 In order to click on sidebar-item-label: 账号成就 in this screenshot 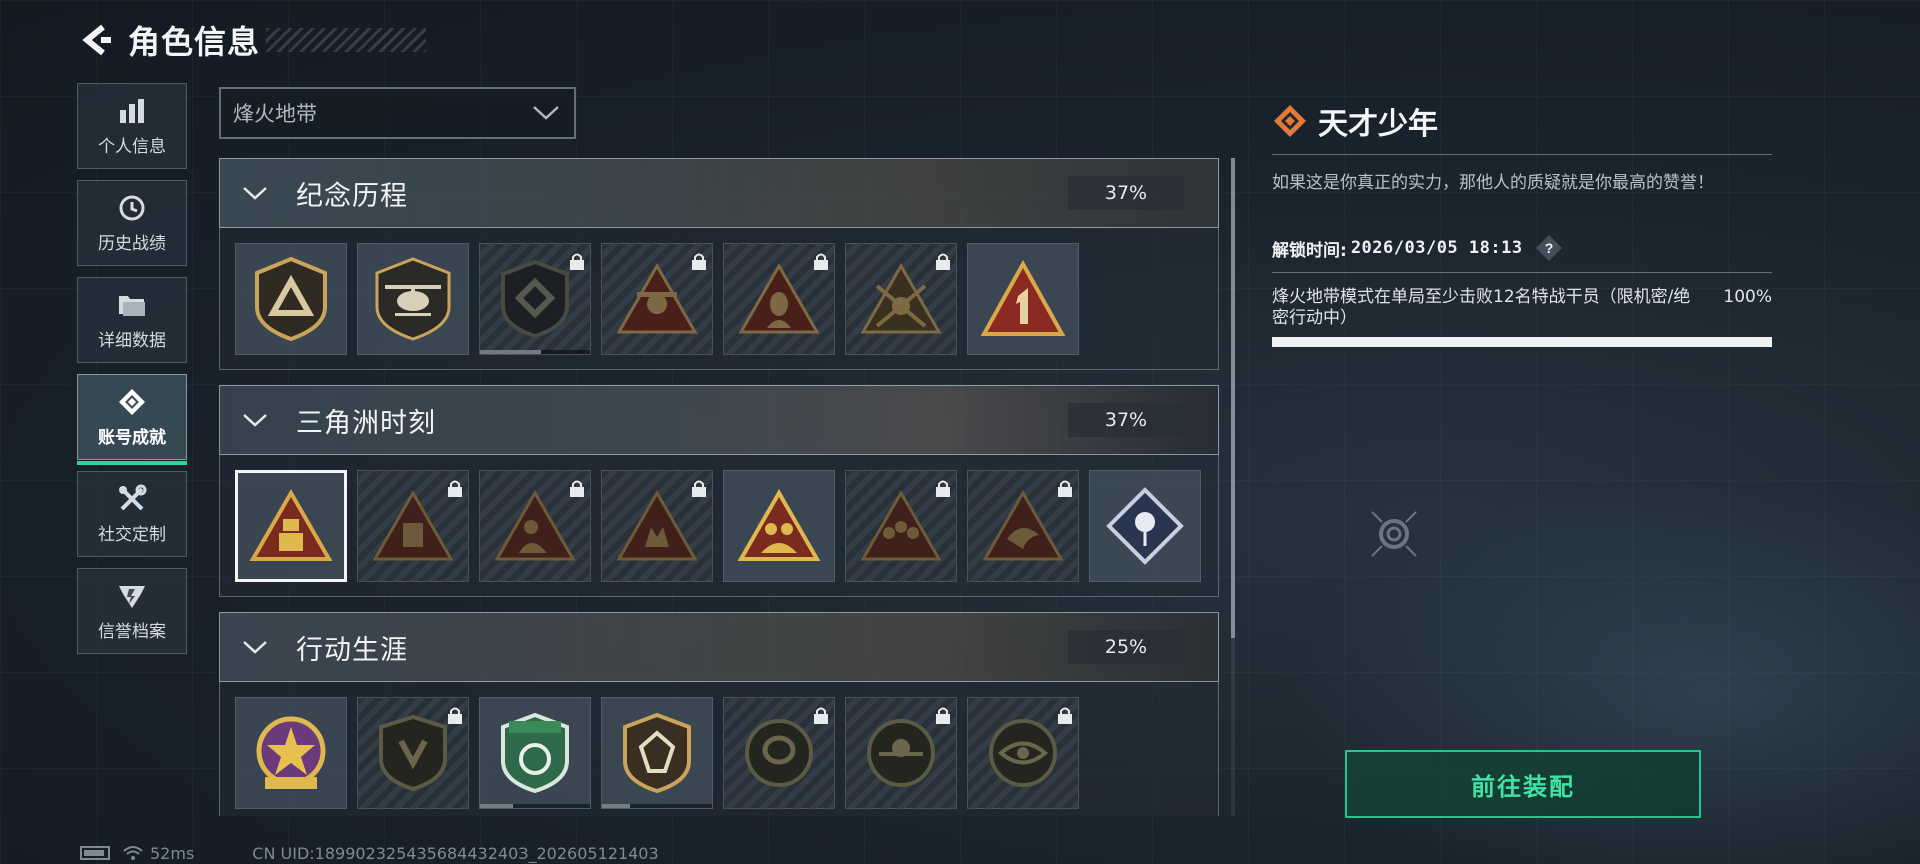, I will do `click(132, 437)`.